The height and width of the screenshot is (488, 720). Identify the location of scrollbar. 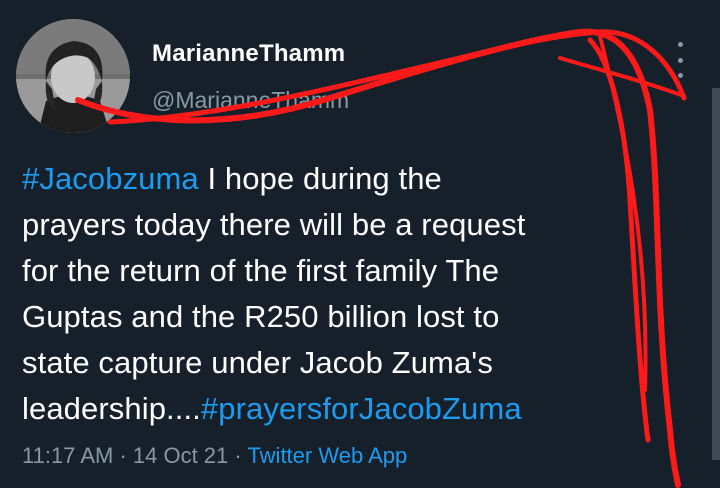
(716, 274).